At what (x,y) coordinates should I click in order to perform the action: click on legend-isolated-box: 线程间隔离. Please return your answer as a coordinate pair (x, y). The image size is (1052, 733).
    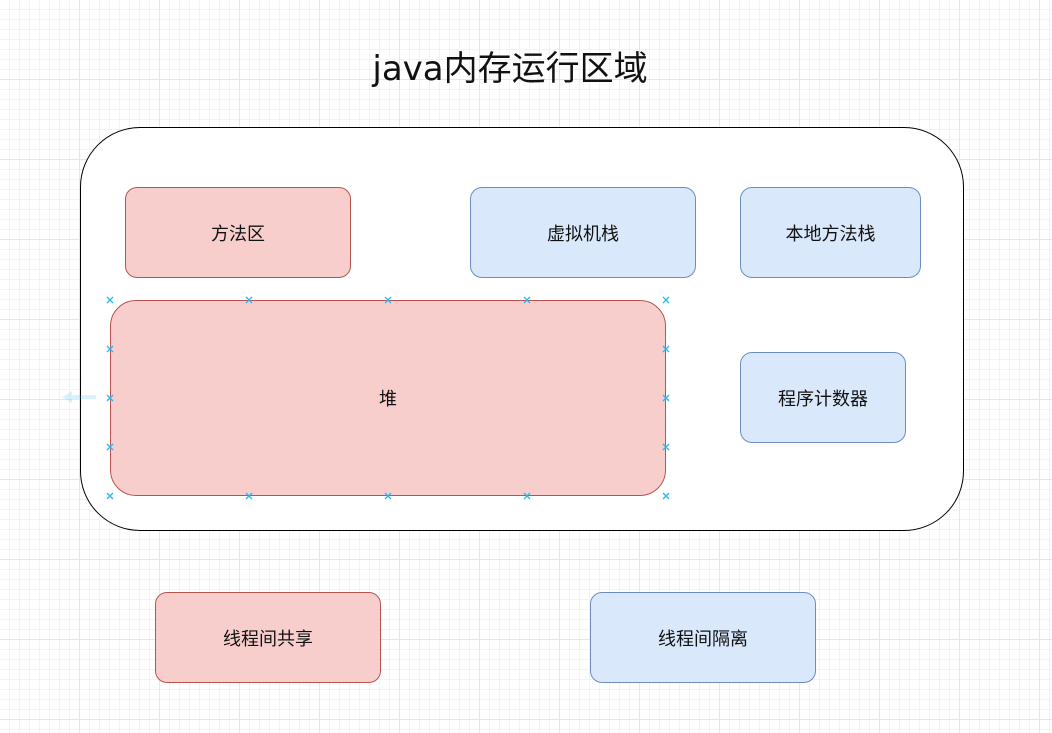
    Looking at the image, I should click on (703, 637).